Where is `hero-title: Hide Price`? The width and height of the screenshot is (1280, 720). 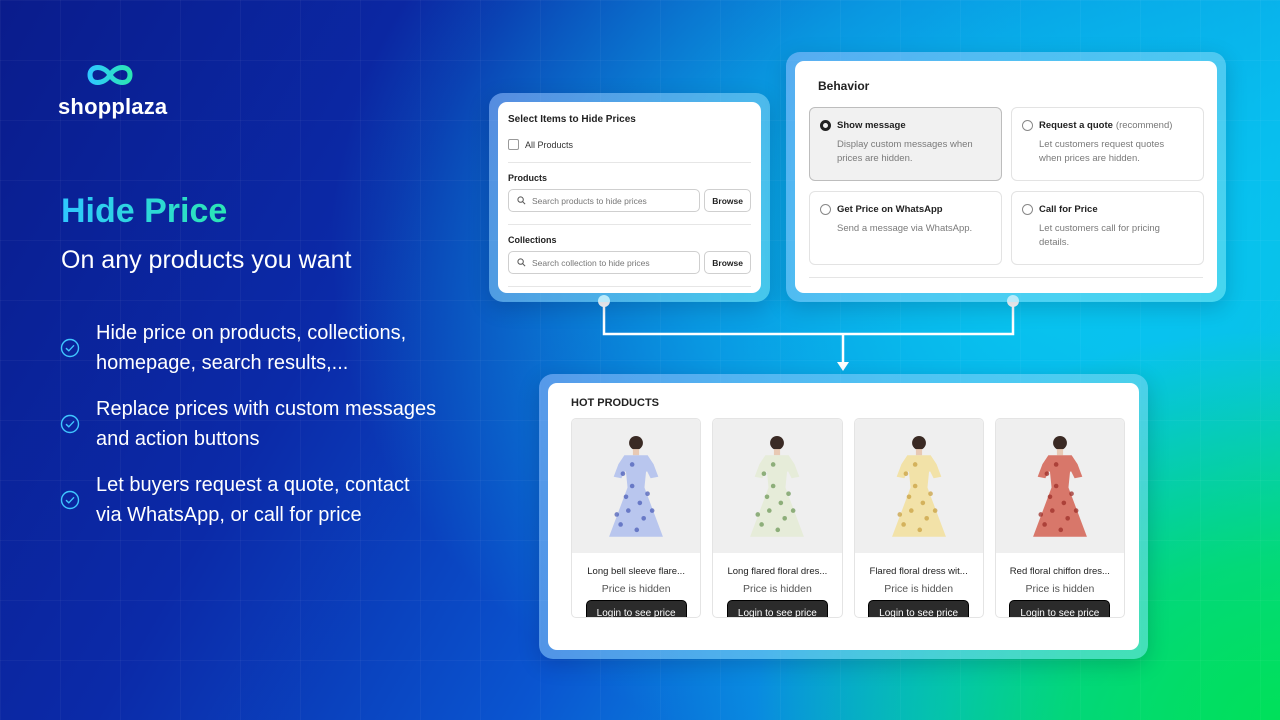 hero-title: Hide Price is located at coordinates (144, 211).